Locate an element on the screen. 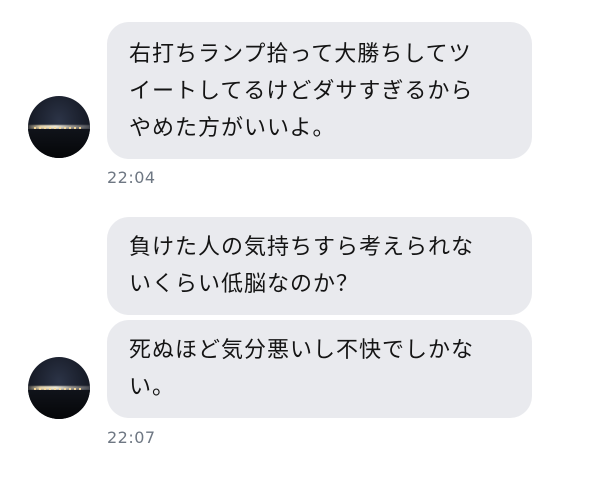  message-line: 右打ちランプ拾って大勝ちしてツ is located at coordinates (300, 54).